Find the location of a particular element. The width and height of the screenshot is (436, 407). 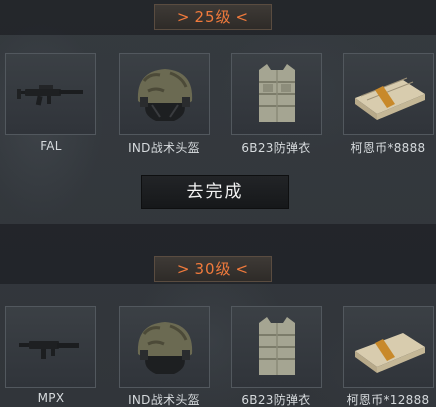

level-tag-30: >30级 < is located at coordinates (213, 269).